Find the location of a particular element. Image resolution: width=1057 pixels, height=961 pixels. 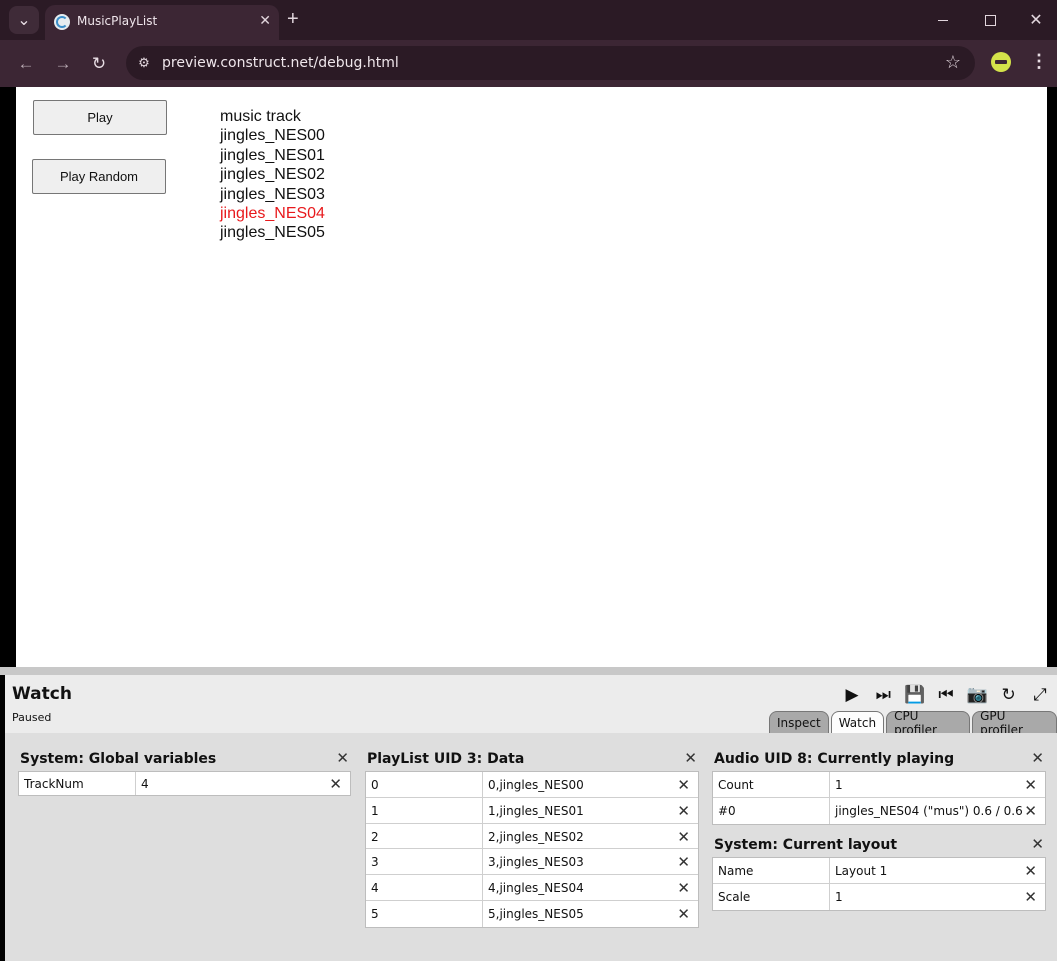

track-list-header: music track is located at coordinates (260, 116).